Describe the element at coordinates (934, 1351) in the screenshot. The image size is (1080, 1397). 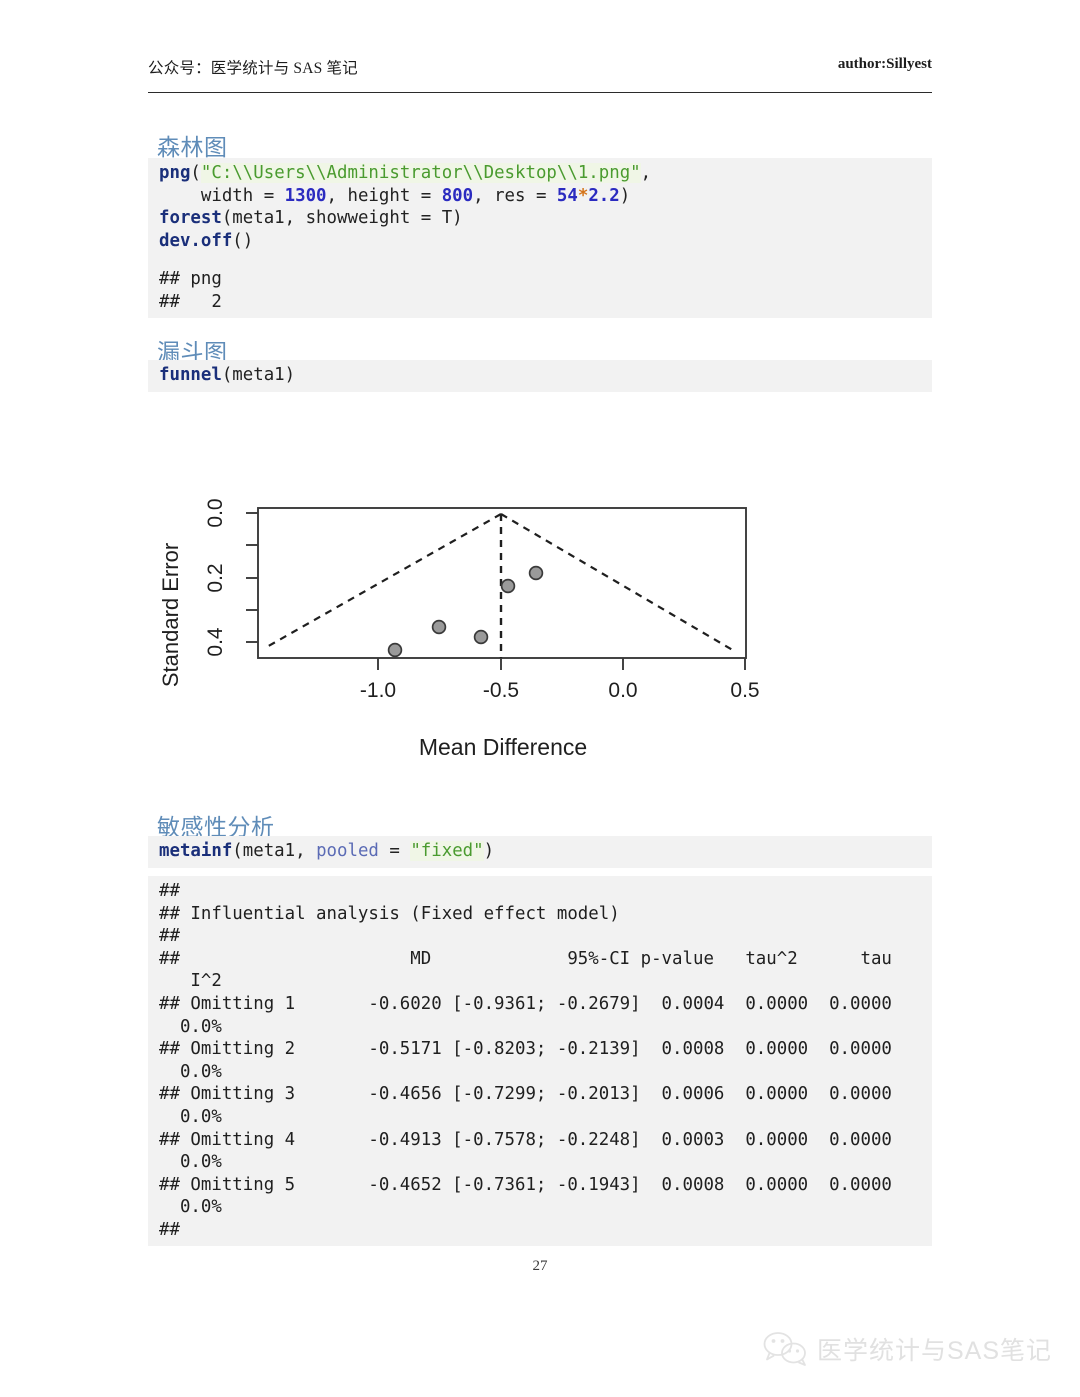
I see `watermark-label: 医学统计与SAS笔记` at that location.